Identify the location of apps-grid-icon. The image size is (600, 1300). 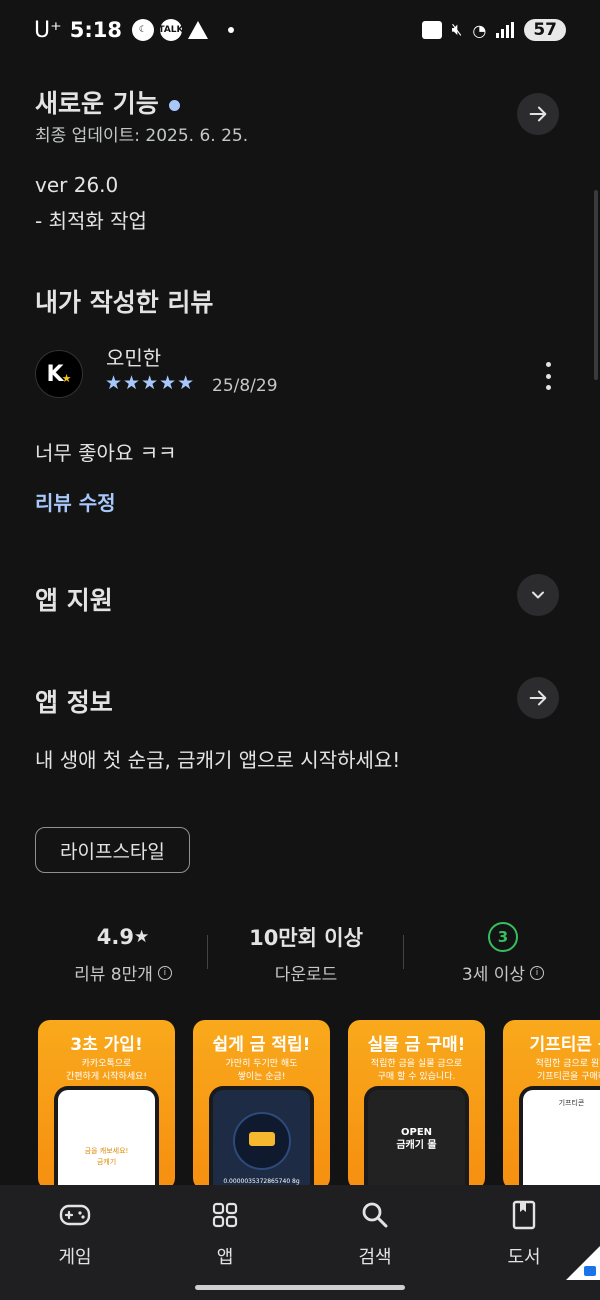
(225, 1215).